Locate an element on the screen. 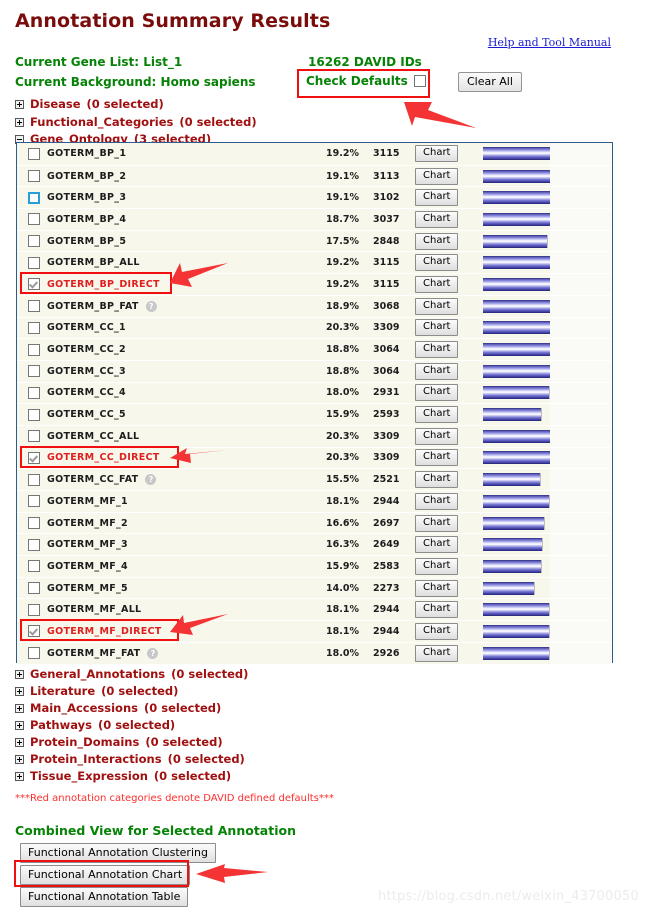 Image resolution: width=655 pixels, height=917 pixels. table-row: GOTERM_BP_DIRECT 19.2% 3115 Chart is located at coordinates (314, 284).